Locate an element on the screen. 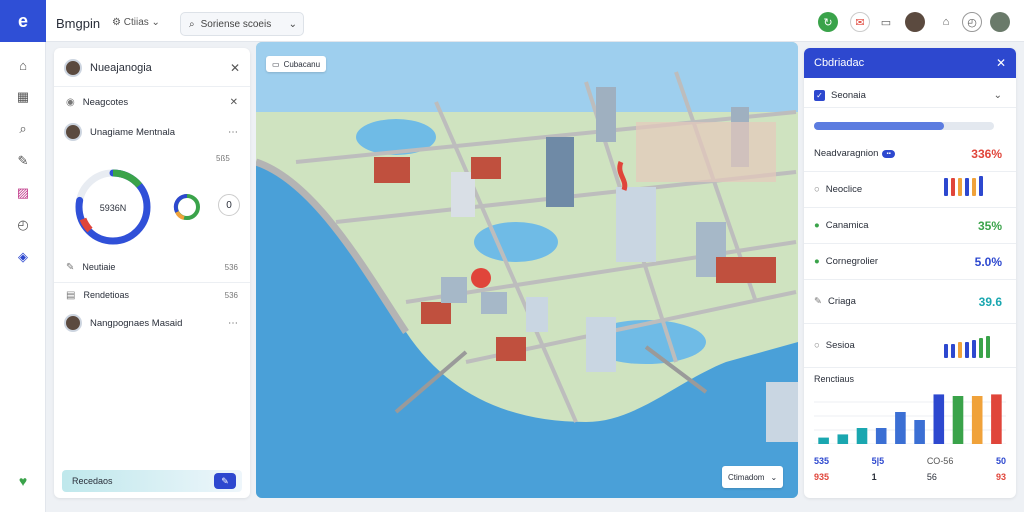 The width and height of the screenshot is (1024, 512). right-panel-title: Cbdriadac is located at coordinates (839, 63).